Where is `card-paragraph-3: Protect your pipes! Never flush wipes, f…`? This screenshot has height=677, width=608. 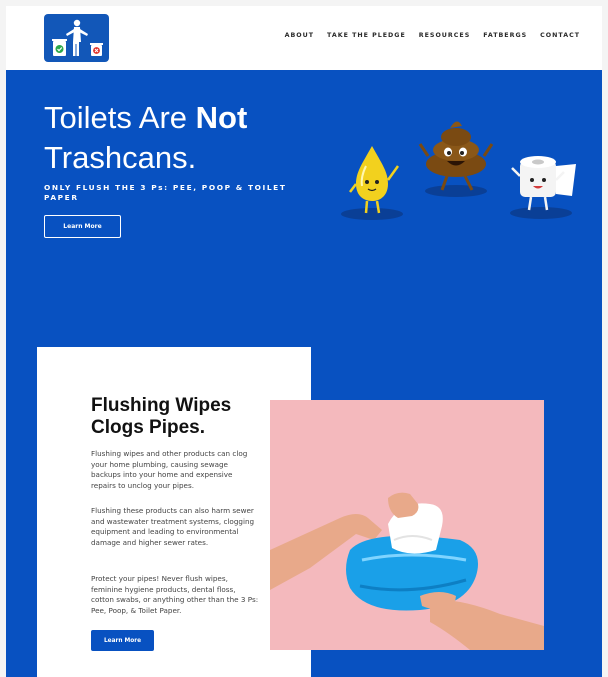
card-paragraph-3: Protect your pipes! Never flush wipes, f… is located at coordinates (175, 594).